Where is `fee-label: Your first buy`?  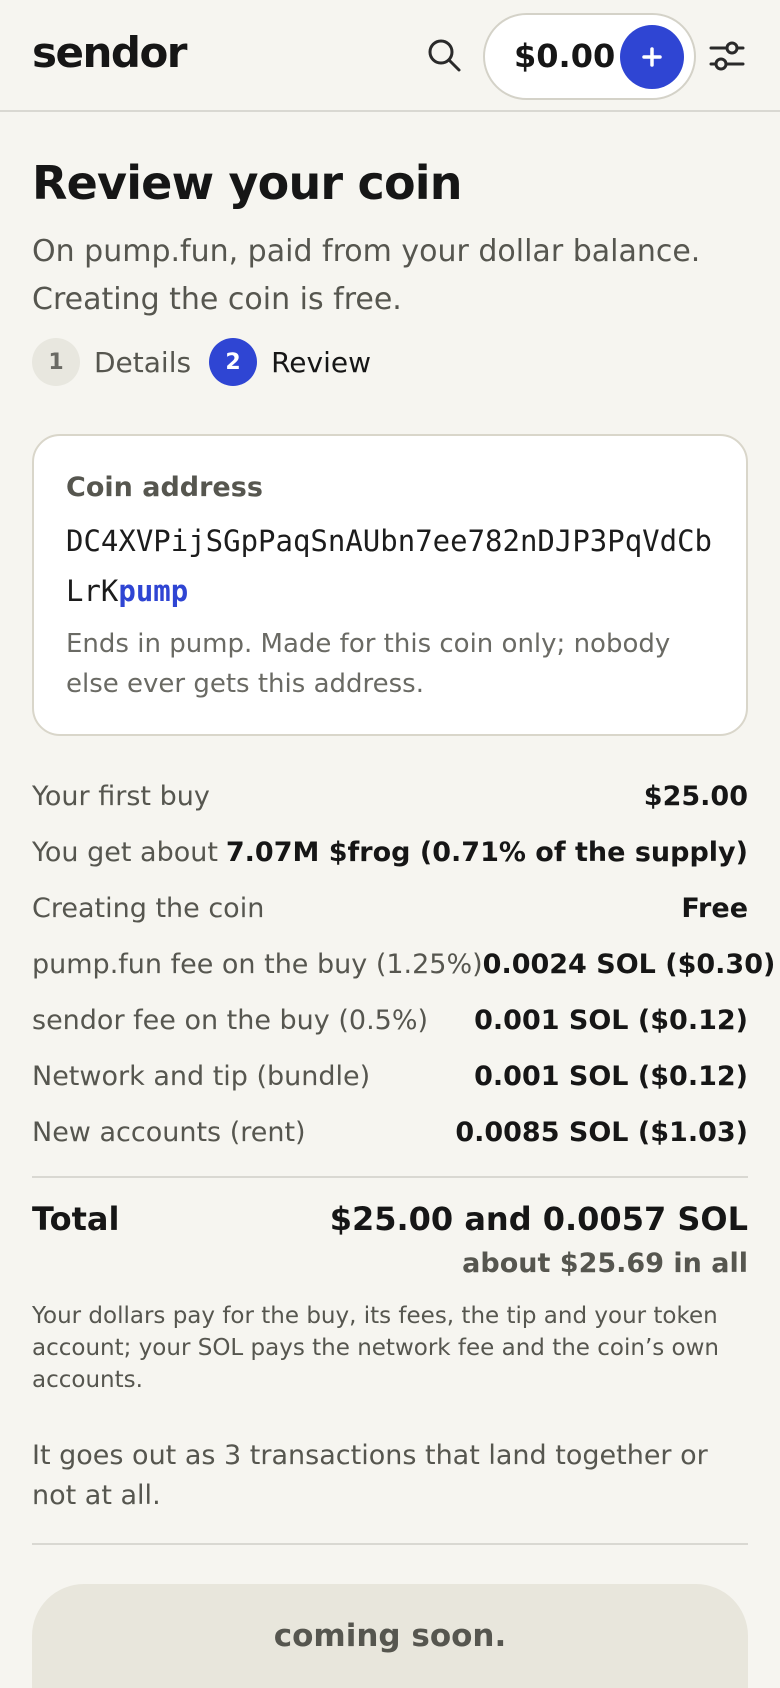
fee-label: Your first buy is located at coordinates (121, 796).